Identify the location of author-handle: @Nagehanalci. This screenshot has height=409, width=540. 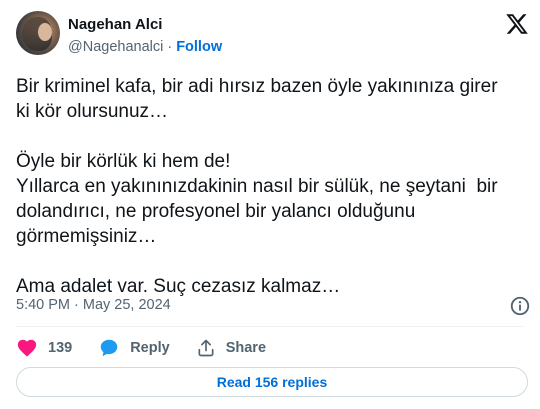
(115, 47).